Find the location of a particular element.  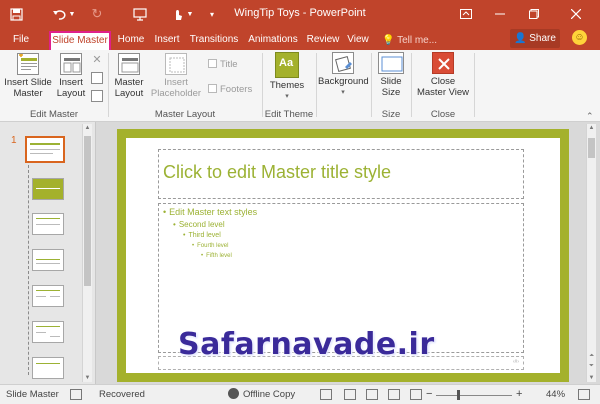

insert-layout-button: Insert Layout is located at coordinates (71, 76).